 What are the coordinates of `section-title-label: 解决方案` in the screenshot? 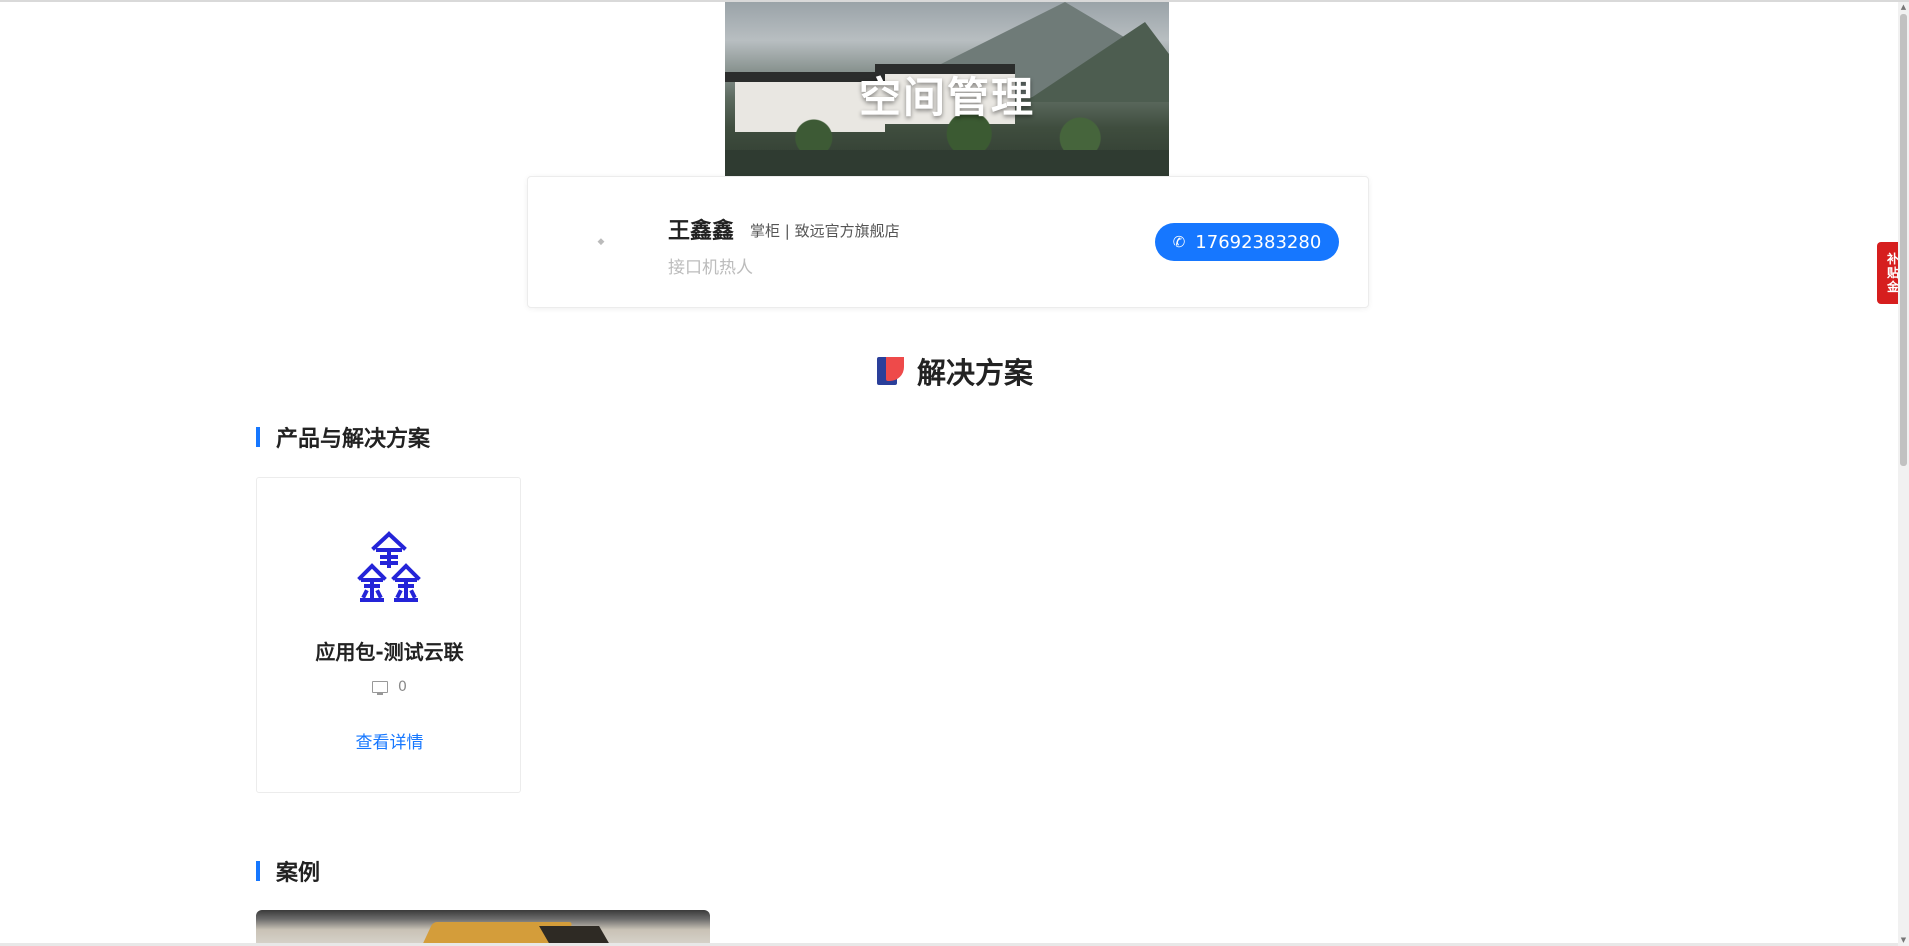 It's located at (975, 373).